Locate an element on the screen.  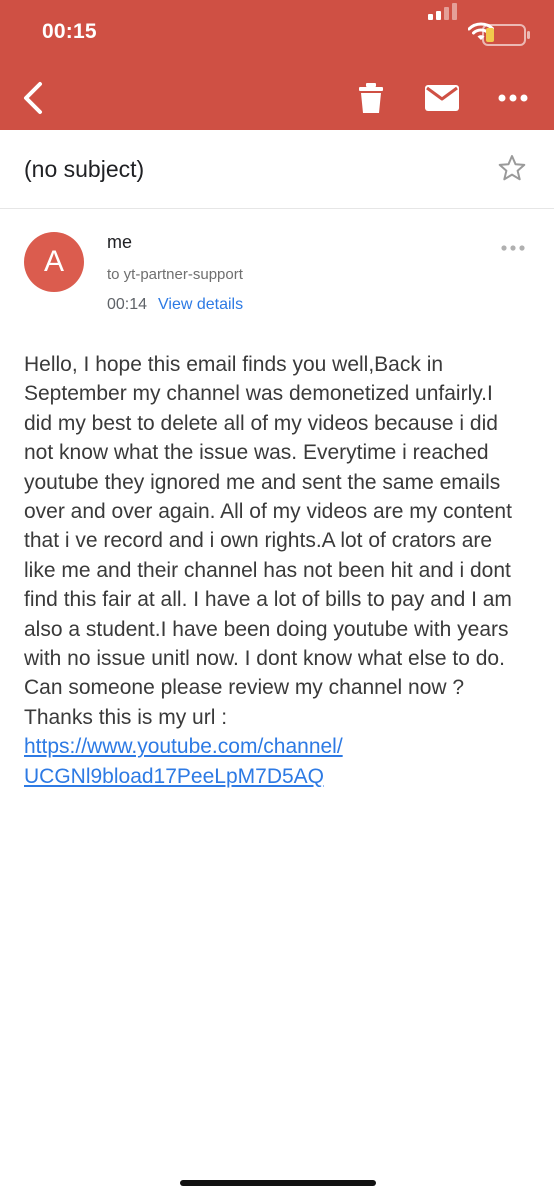
battery-icon is located at coordinates (507, 35).